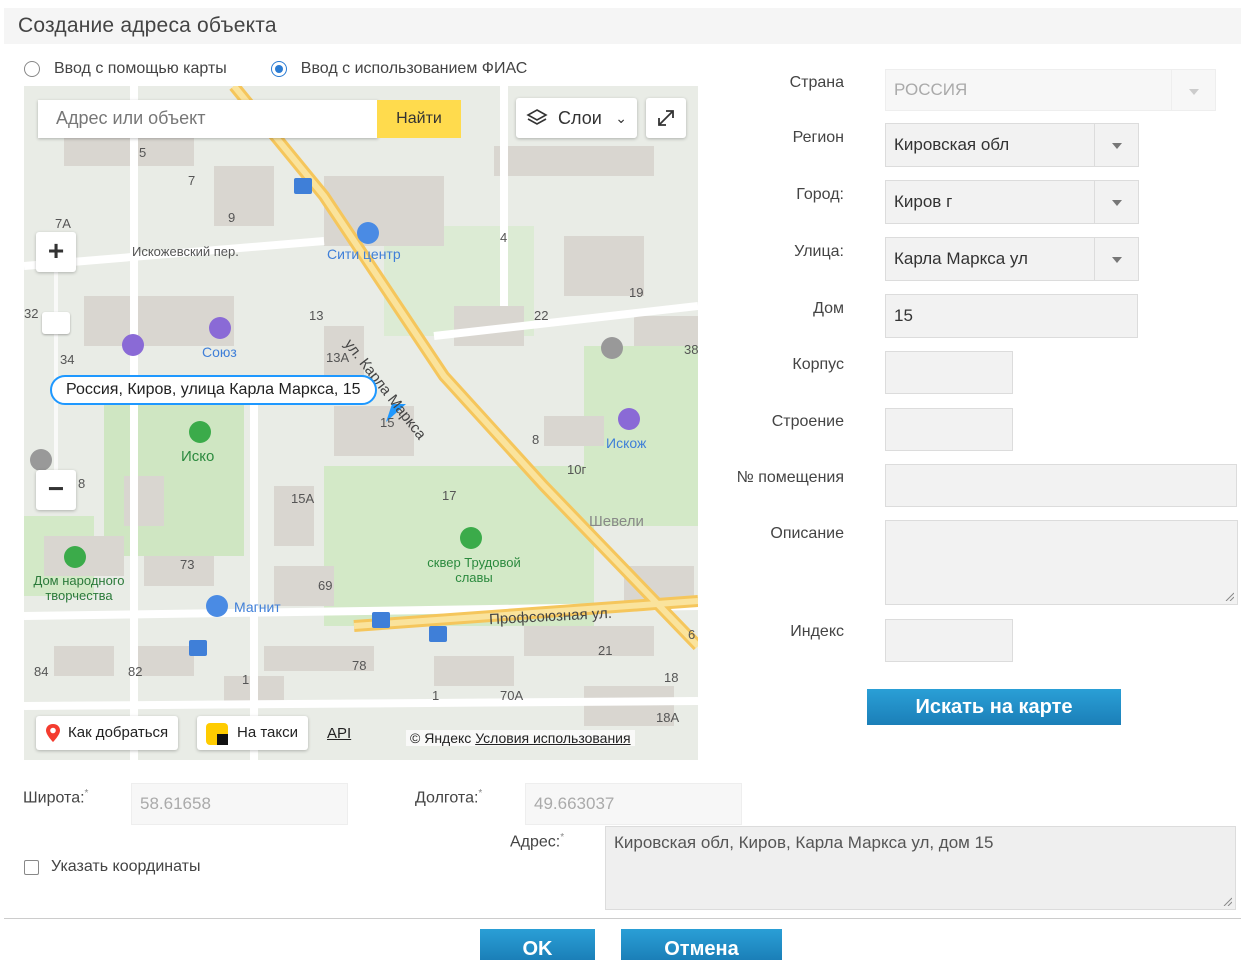 Image resolution: width=1241 pixels, height=960 pixels. Describe the element at coordinates (622, 918) in the screenshot. I see `footer-divider` at that location.